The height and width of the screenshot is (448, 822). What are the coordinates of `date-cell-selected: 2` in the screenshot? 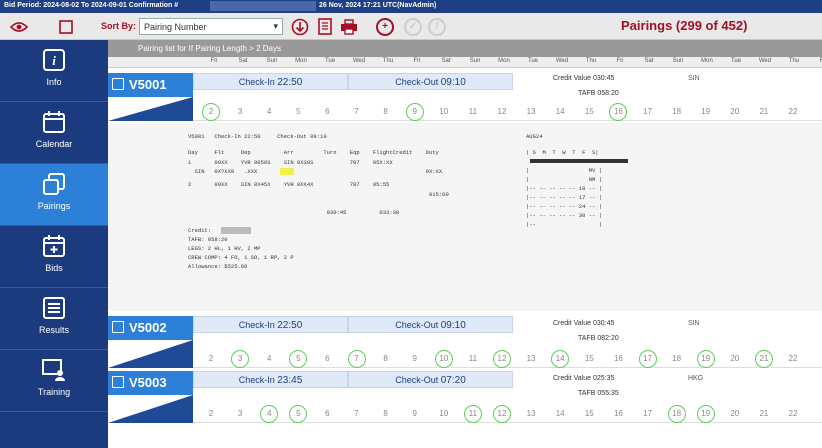 It's located at (211, 112).